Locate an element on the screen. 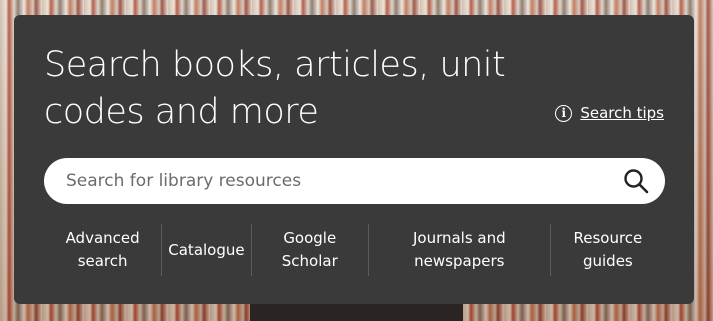 The height and width of the screenshot is (321, 713). info-icon: i is located at coordinates (564, 113).